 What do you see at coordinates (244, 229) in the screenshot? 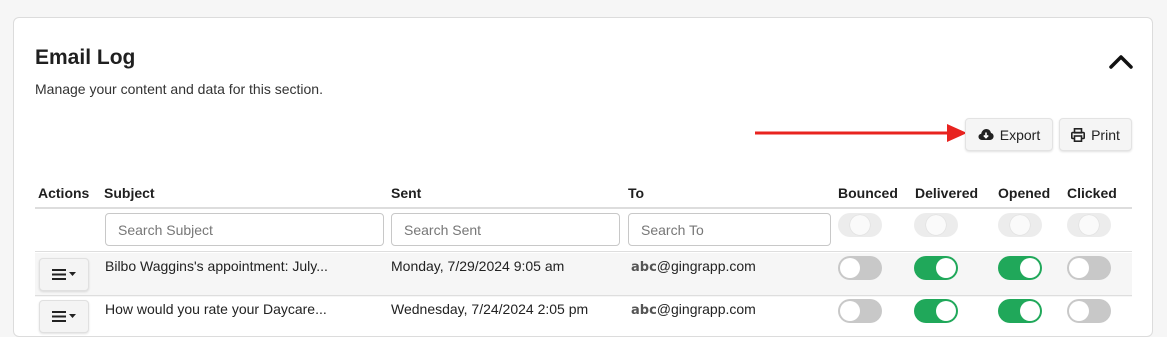
I see `search-subject-input` at bounding box center [244, 229].